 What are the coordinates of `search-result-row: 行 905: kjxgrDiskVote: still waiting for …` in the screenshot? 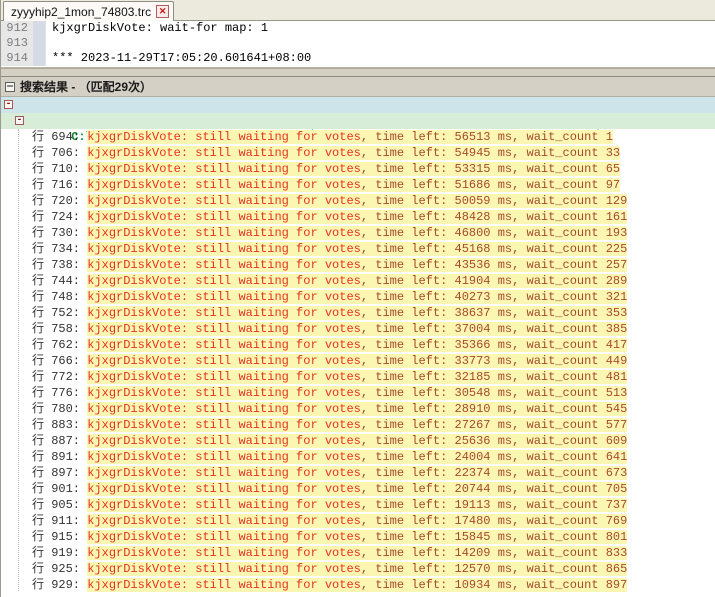 It's located at (358, 505).